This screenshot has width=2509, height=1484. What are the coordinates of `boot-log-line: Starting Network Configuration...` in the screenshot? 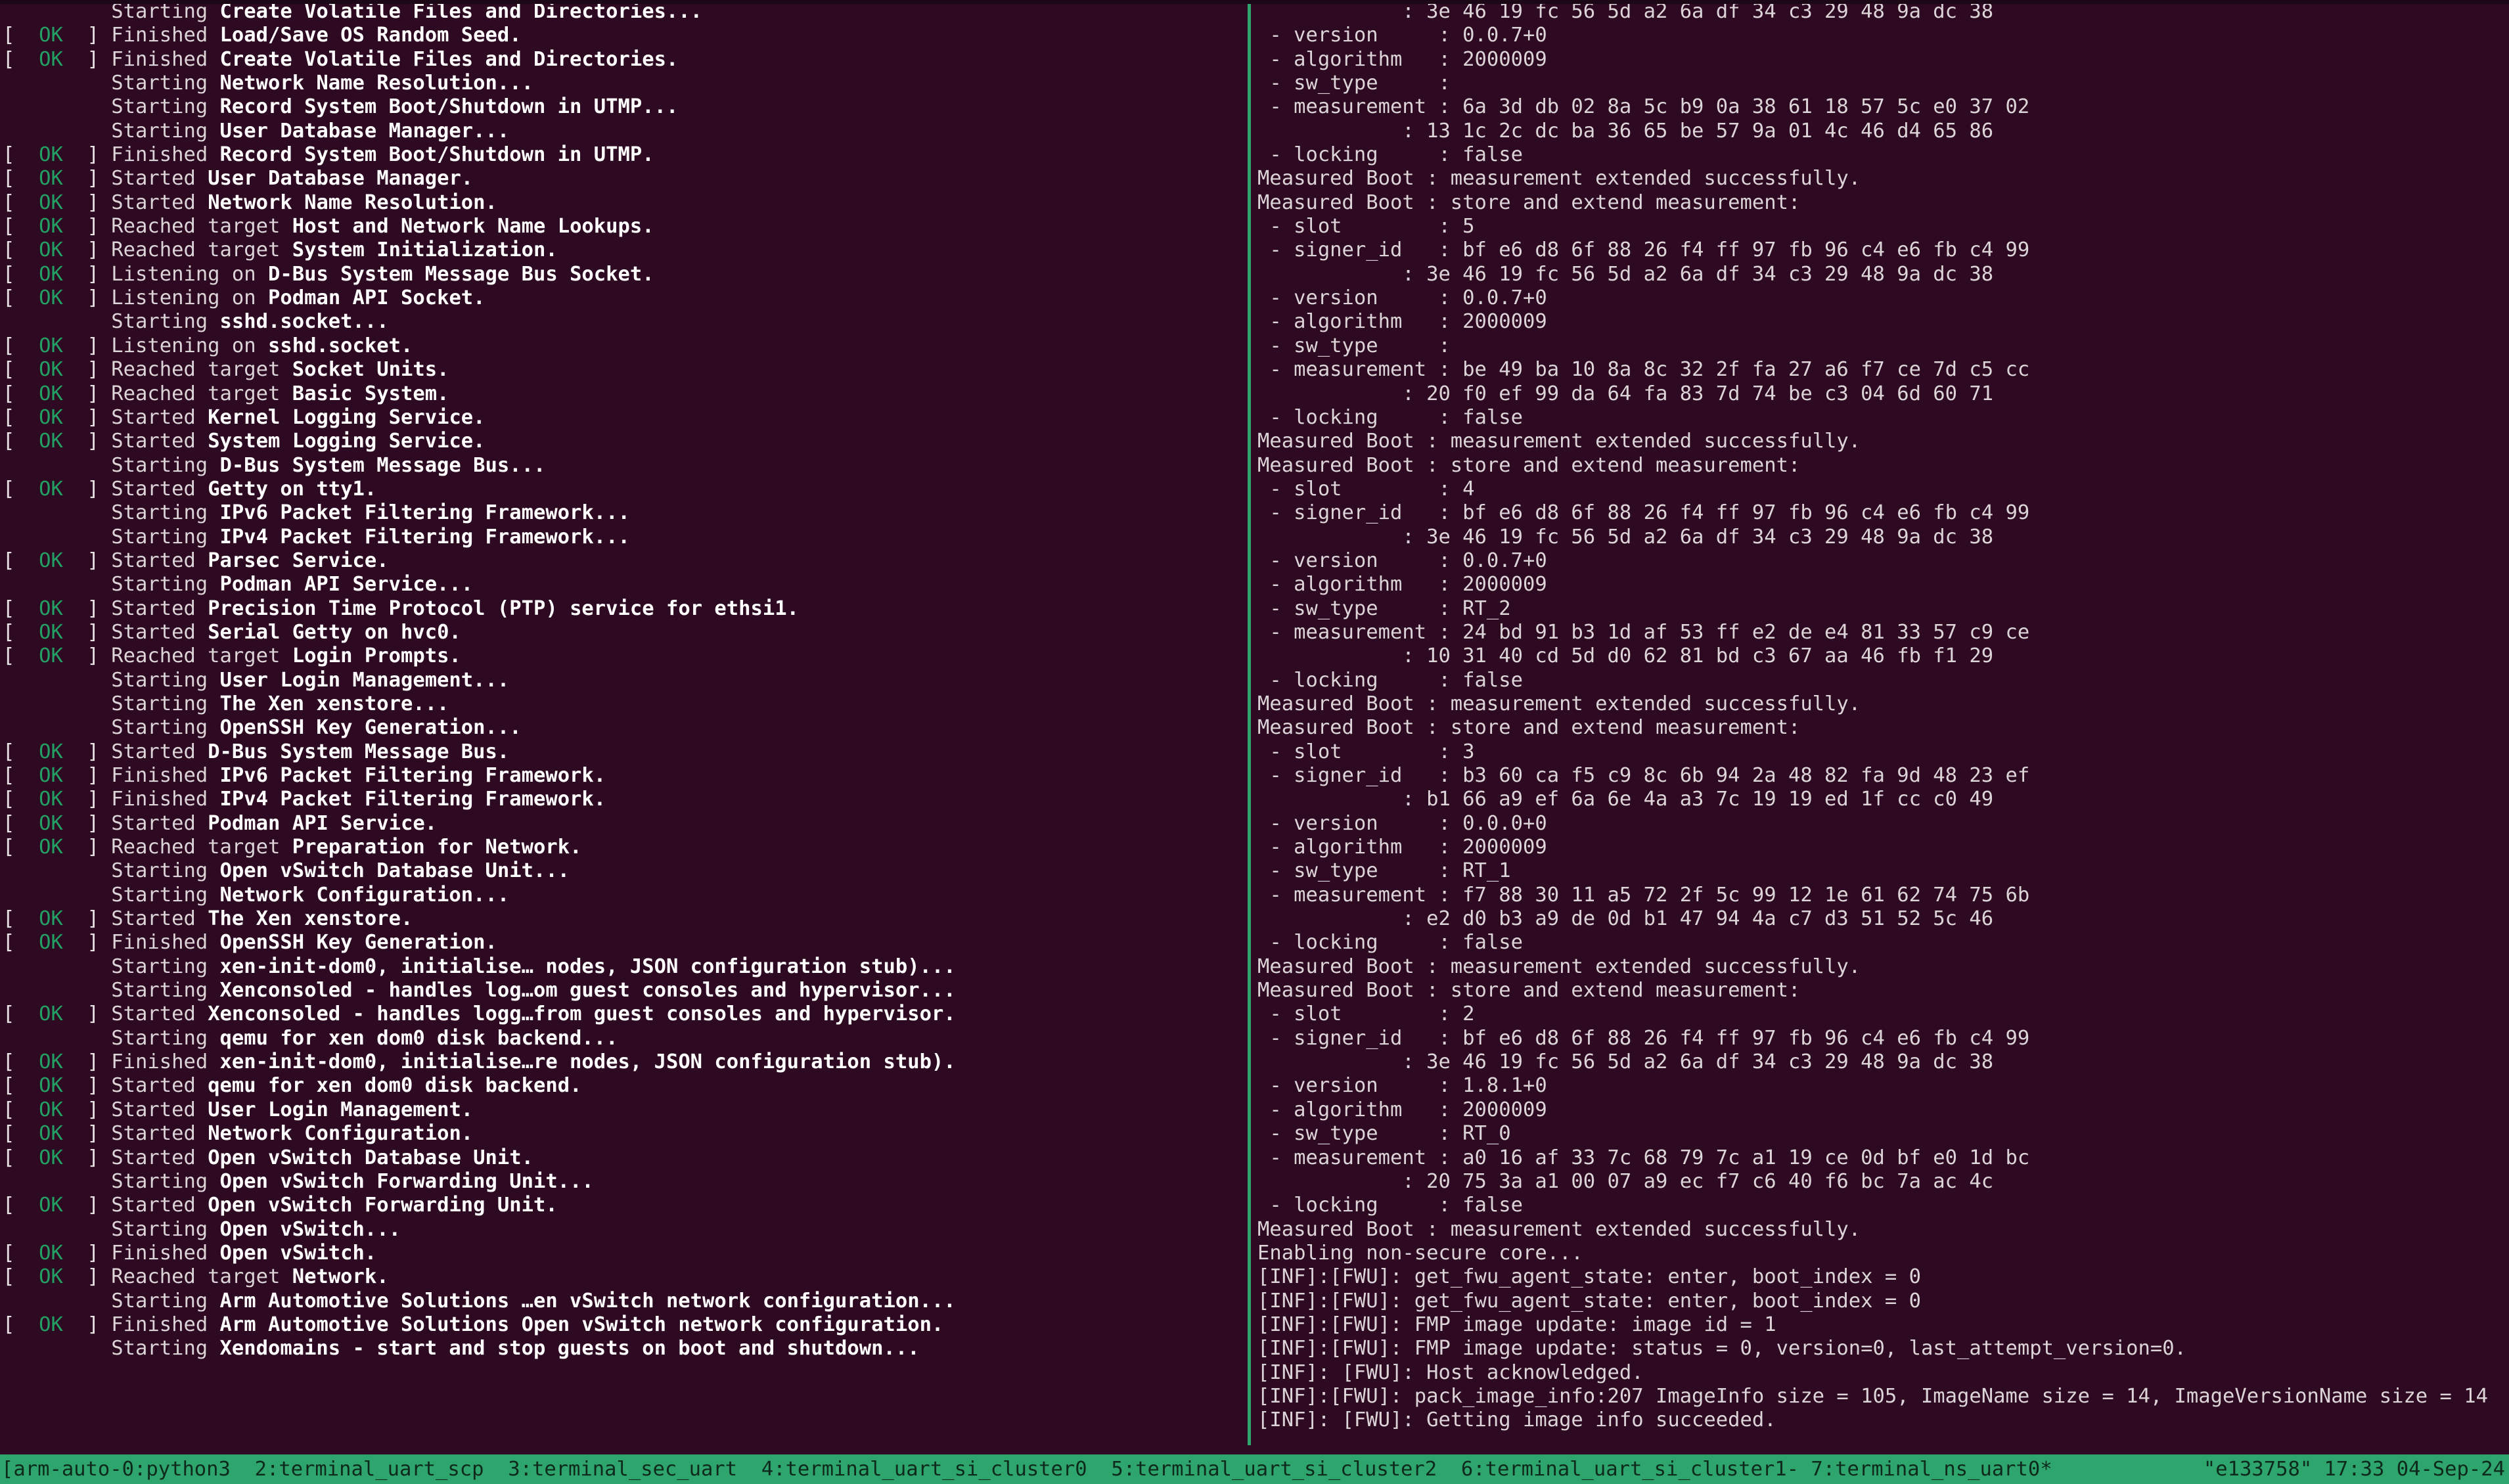 It's located at (625, 895).